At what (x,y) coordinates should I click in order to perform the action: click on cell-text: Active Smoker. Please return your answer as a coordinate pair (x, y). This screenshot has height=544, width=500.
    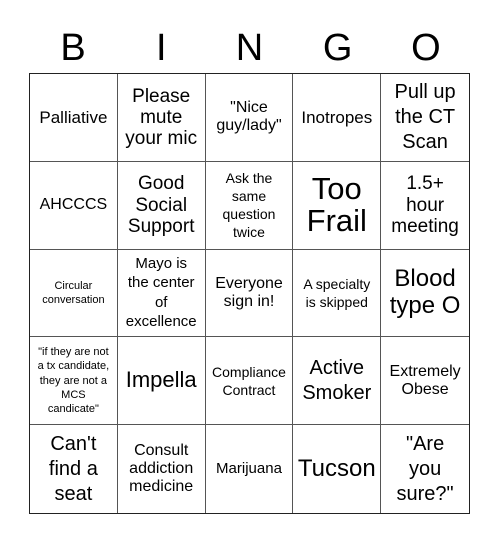
    Looking at the image, I should click on (337, 380).